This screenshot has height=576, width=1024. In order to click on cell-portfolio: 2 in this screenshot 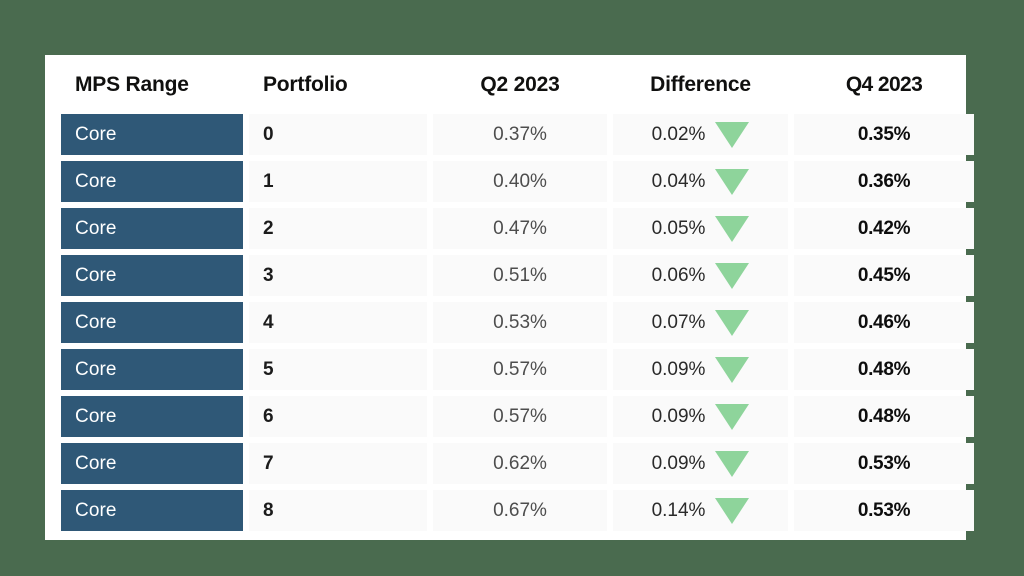, I will do `click(338, 228)`.